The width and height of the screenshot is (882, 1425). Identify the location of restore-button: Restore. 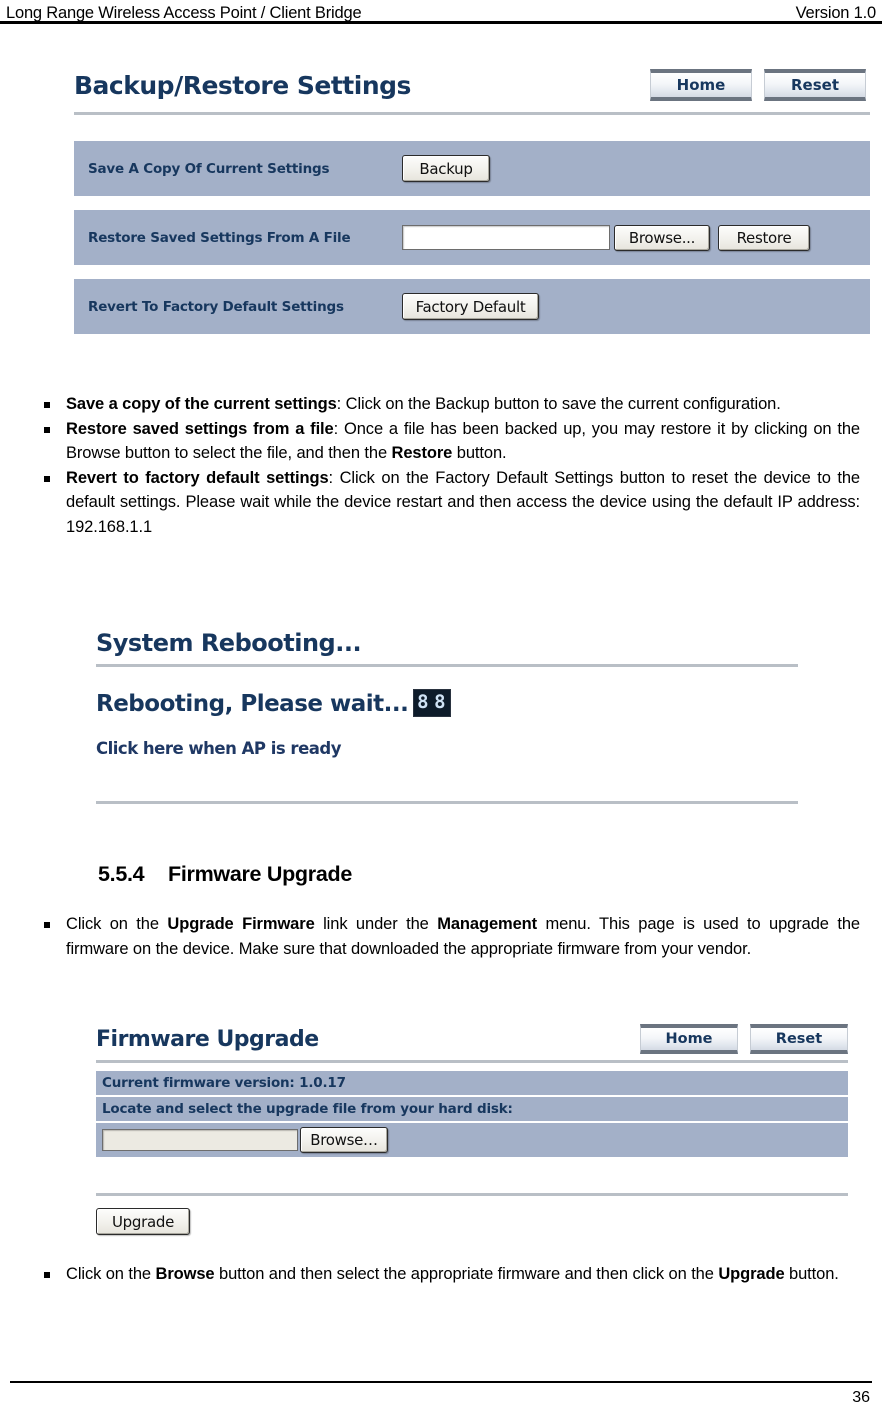
(764, 237).